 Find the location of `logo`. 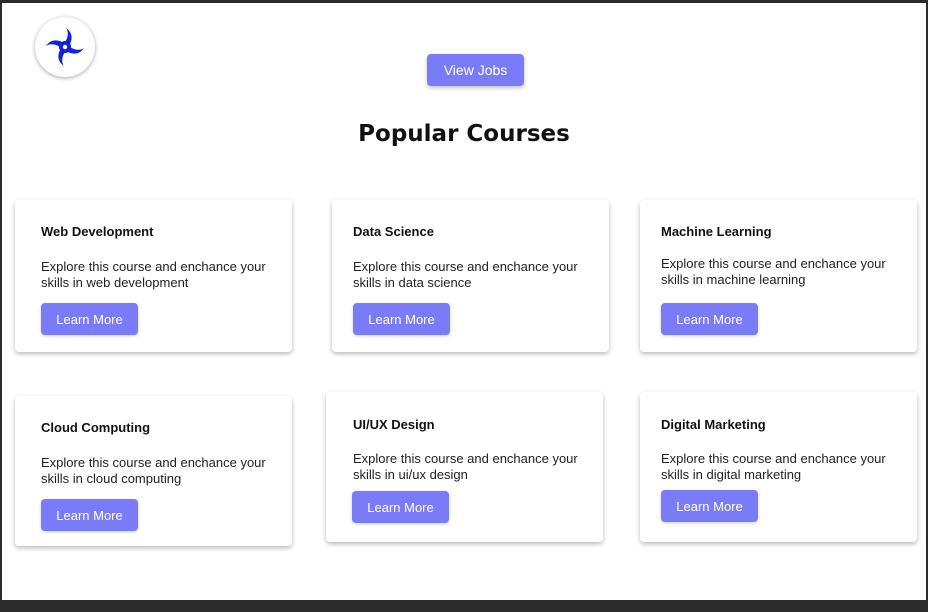

logo is located at coordinates (65, 47).